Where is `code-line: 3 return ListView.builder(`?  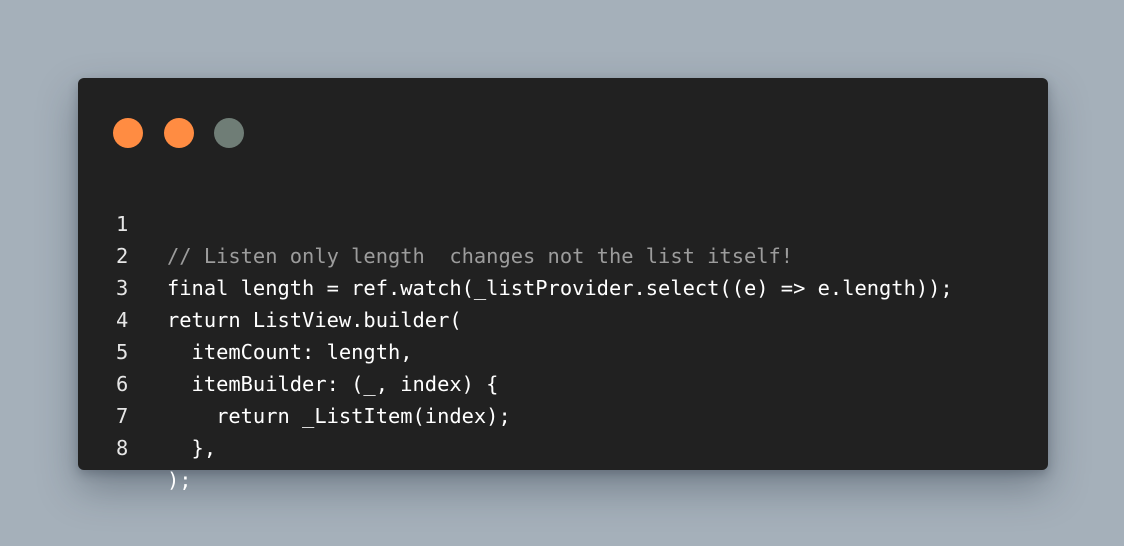
code-line: 3 return ListView.builder( is located at coordinates (563, 286).